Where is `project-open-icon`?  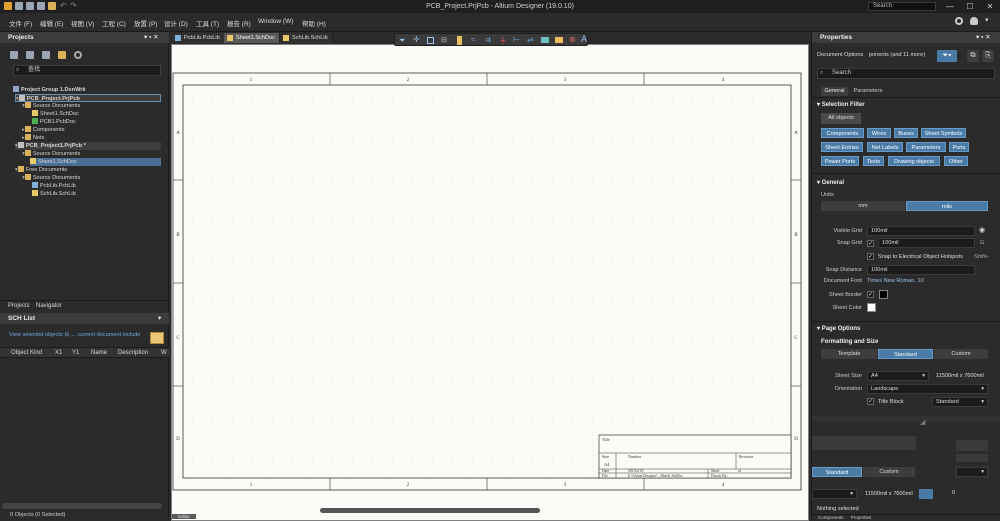
project-open-icon is located at coordinates (62, 55).